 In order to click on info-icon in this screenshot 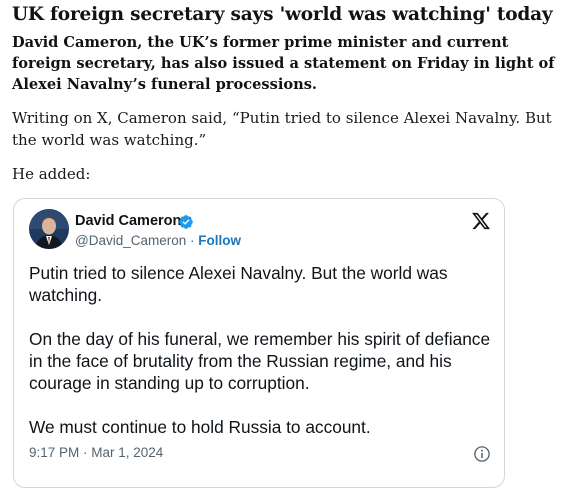, I will do `click(482, 454)`.